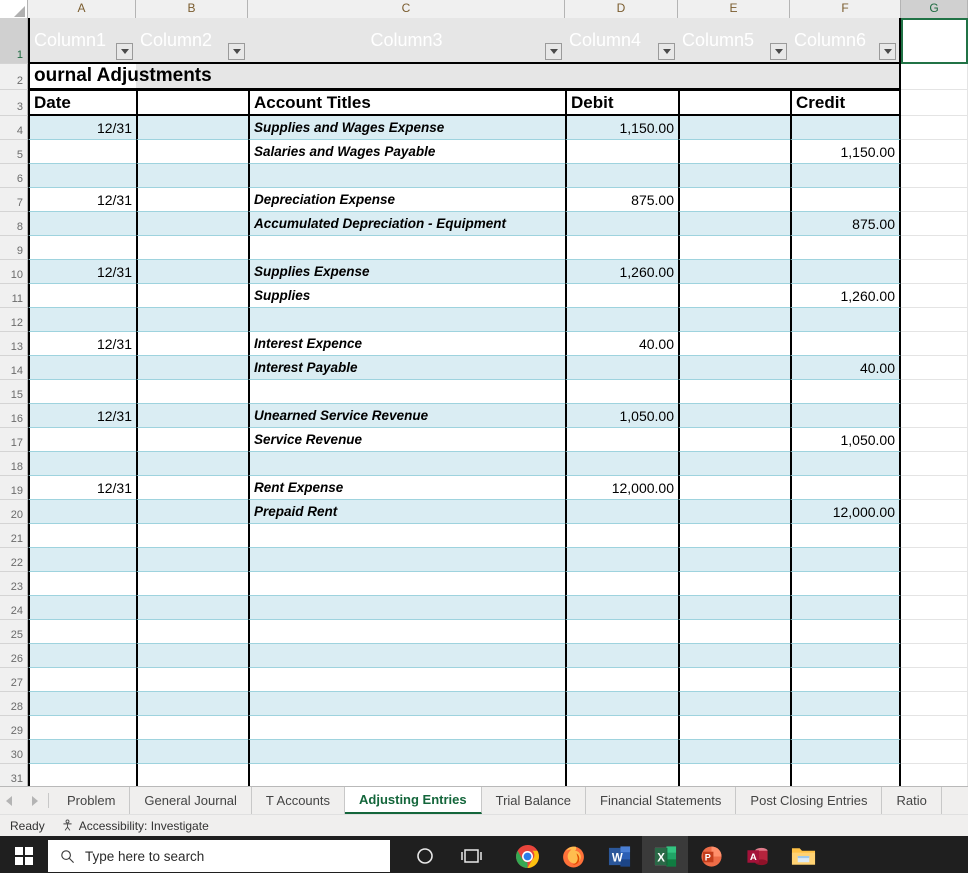 The height and width of the screenshot is (873, 968). Describe the element at coordinates (406, 368) in the screenshot. I see `cell-c14: Interest Payable` at that location.